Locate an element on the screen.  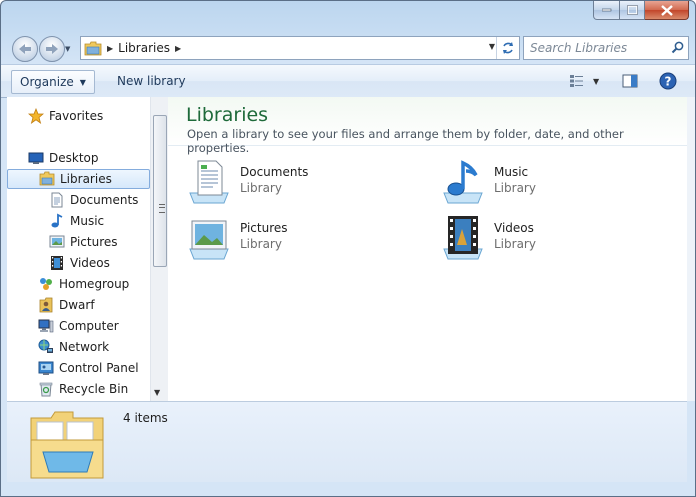
computer-icon is located at coordinates (46, 326).